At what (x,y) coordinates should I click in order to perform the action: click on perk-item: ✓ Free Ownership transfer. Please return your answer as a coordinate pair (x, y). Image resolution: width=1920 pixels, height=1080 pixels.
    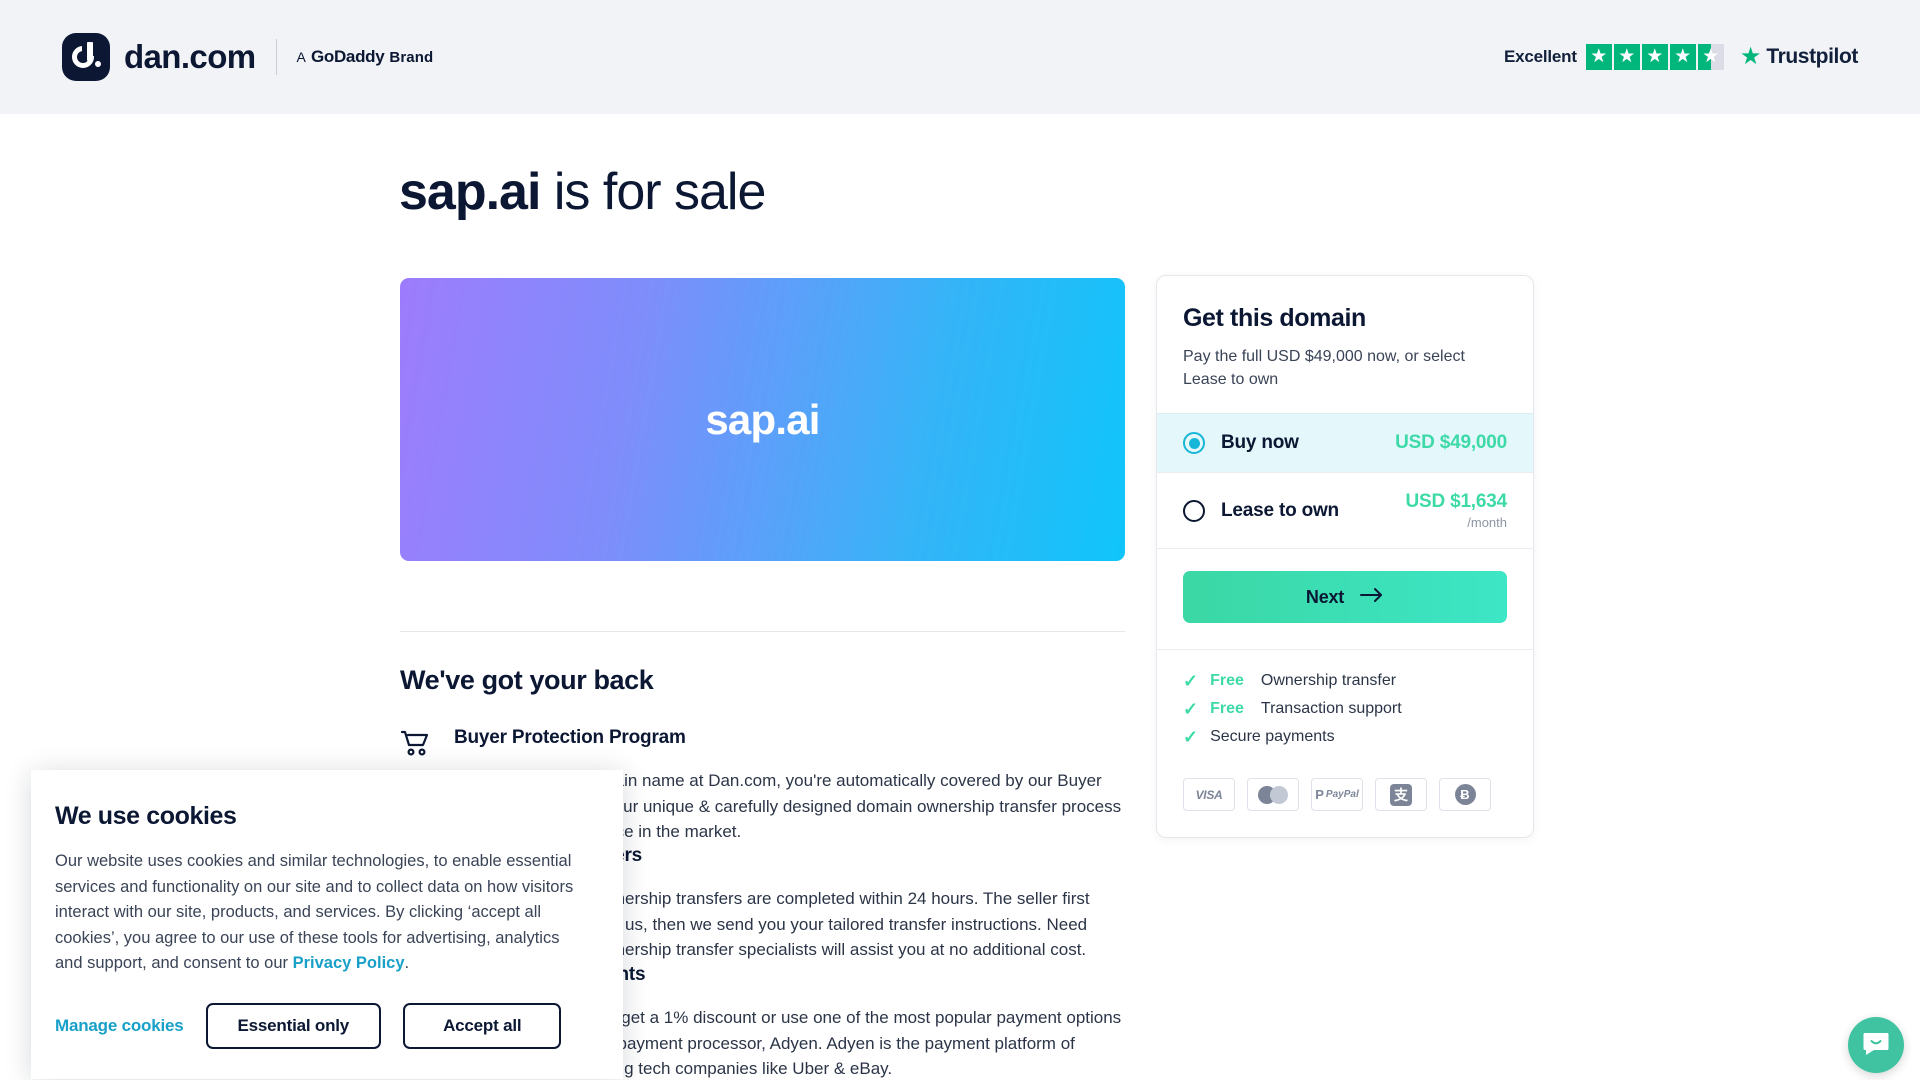
    Looking at the image, I should click on (1345, 681).